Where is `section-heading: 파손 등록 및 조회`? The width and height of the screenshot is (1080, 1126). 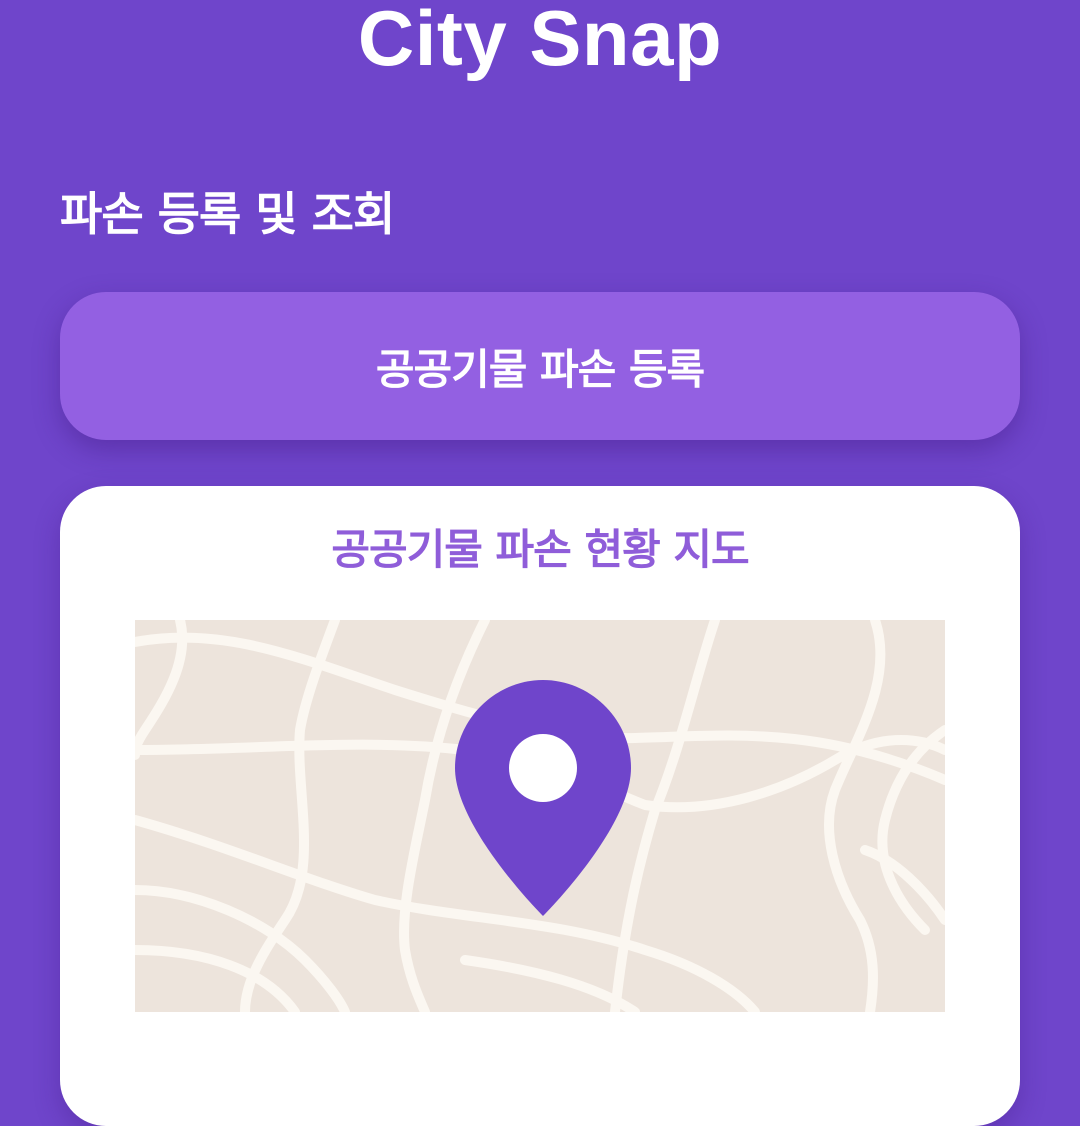
section-heading: 파손 등록 및 조회 is located at coordinates (227, 214).